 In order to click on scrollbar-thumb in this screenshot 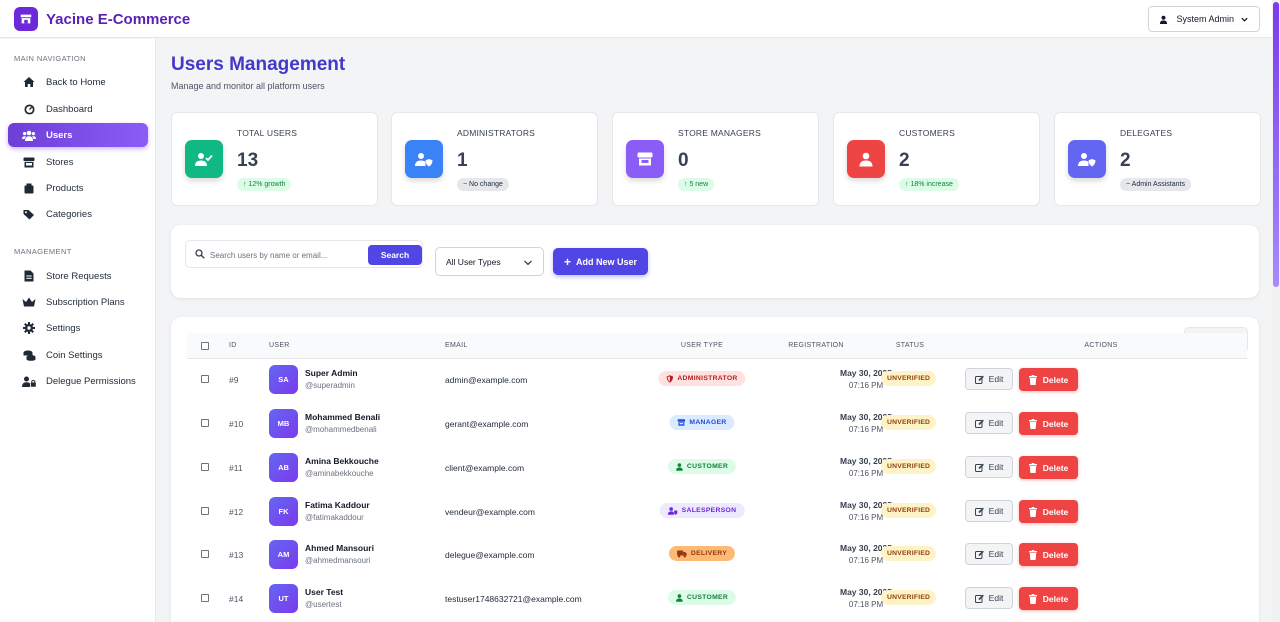, I will do `click(1276, 144)`.